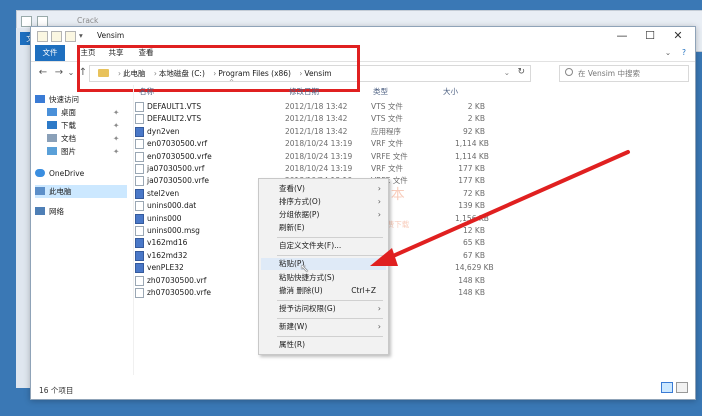 The image size is (702, 416). Describe the element at coordinates (178, 181) in the screenshot. I see `file-name: ja07030500.vrfe` at that location.